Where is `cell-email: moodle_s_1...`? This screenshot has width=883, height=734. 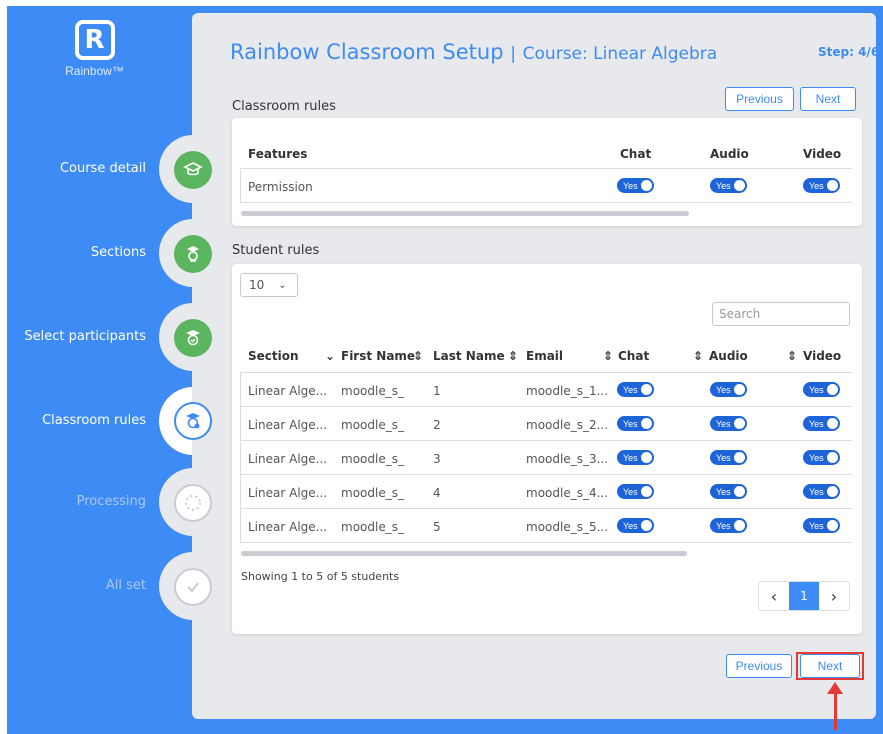 cell-email: moodle_s_1... is located at coordinates (567, 391).